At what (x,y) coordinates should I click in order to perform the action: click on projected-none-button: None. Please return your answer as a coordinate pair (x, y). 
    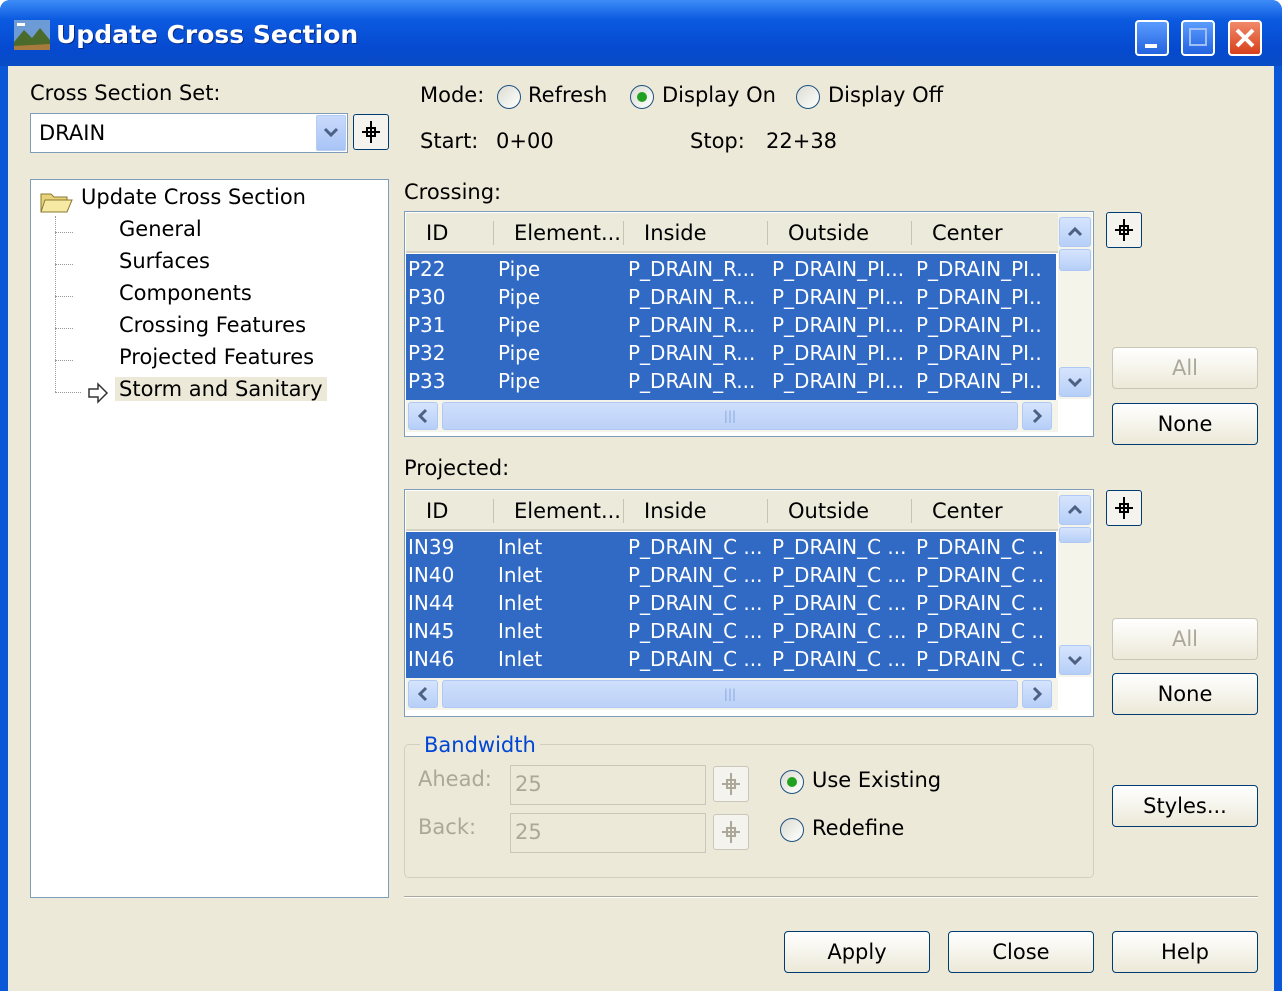
    Looking at the image, I should click on (1185, 694).